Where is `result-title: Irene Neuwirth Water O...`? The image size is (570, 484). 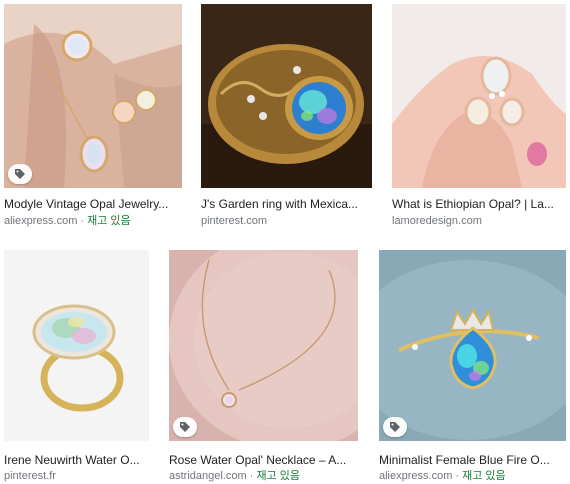 result-title: Irene Neuwirth Water O... is located at coordinates (76, 460).